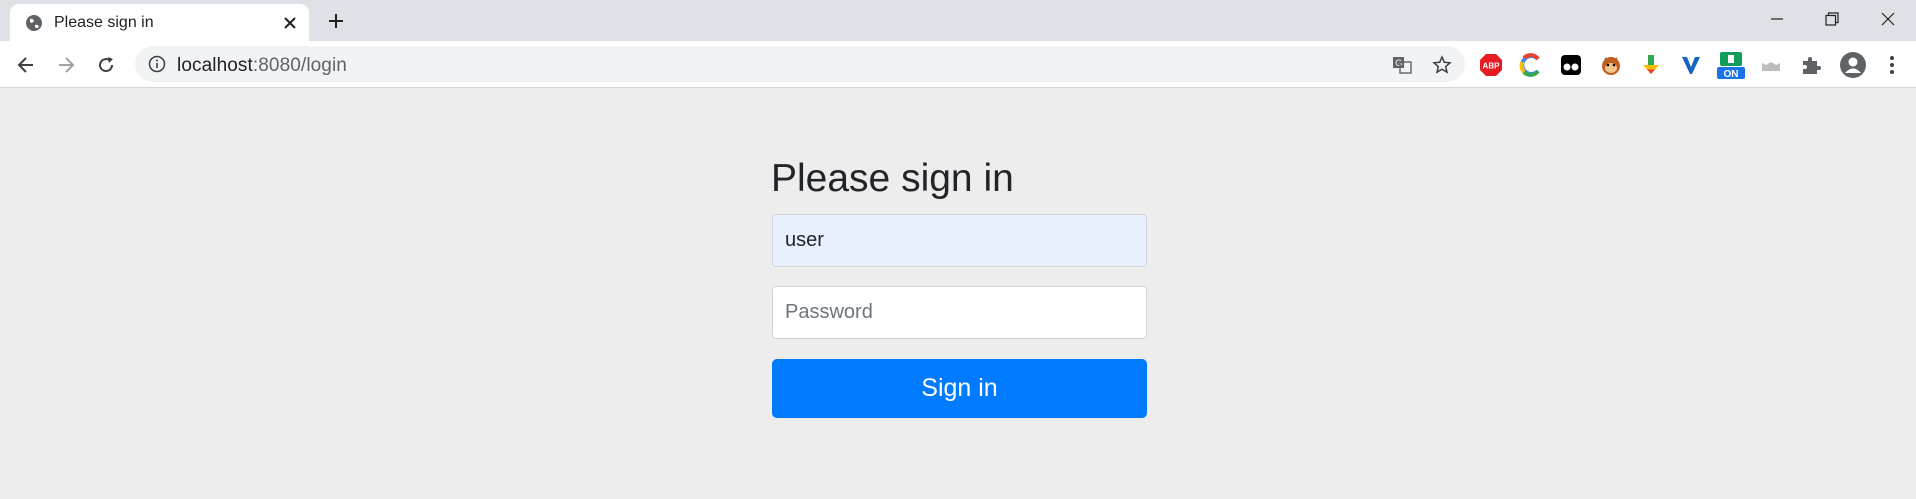 The image size is (1916, 499). I want to click on back-arrow-icon, so click(25, 65).